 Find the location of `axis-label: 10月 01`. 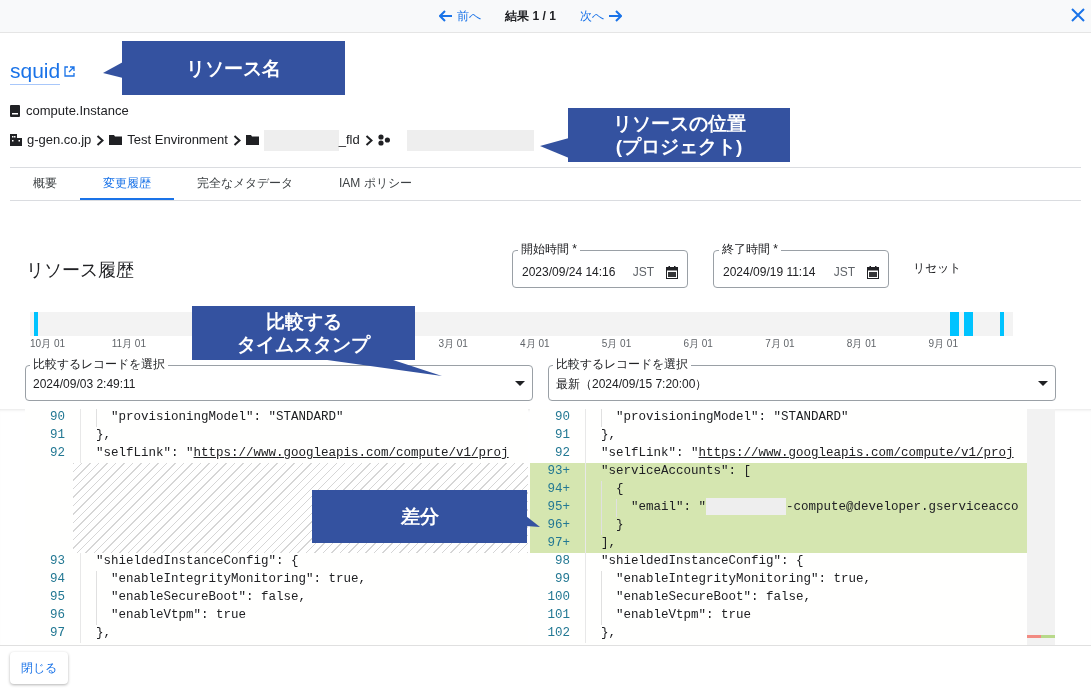

axis-label: 10月 01 is located at coordinates (48, 343).